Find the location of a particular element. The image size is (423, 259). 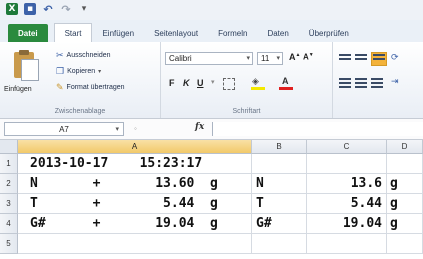

copy-dropdown-icon: ▾ is located at coordinates (99, 71).